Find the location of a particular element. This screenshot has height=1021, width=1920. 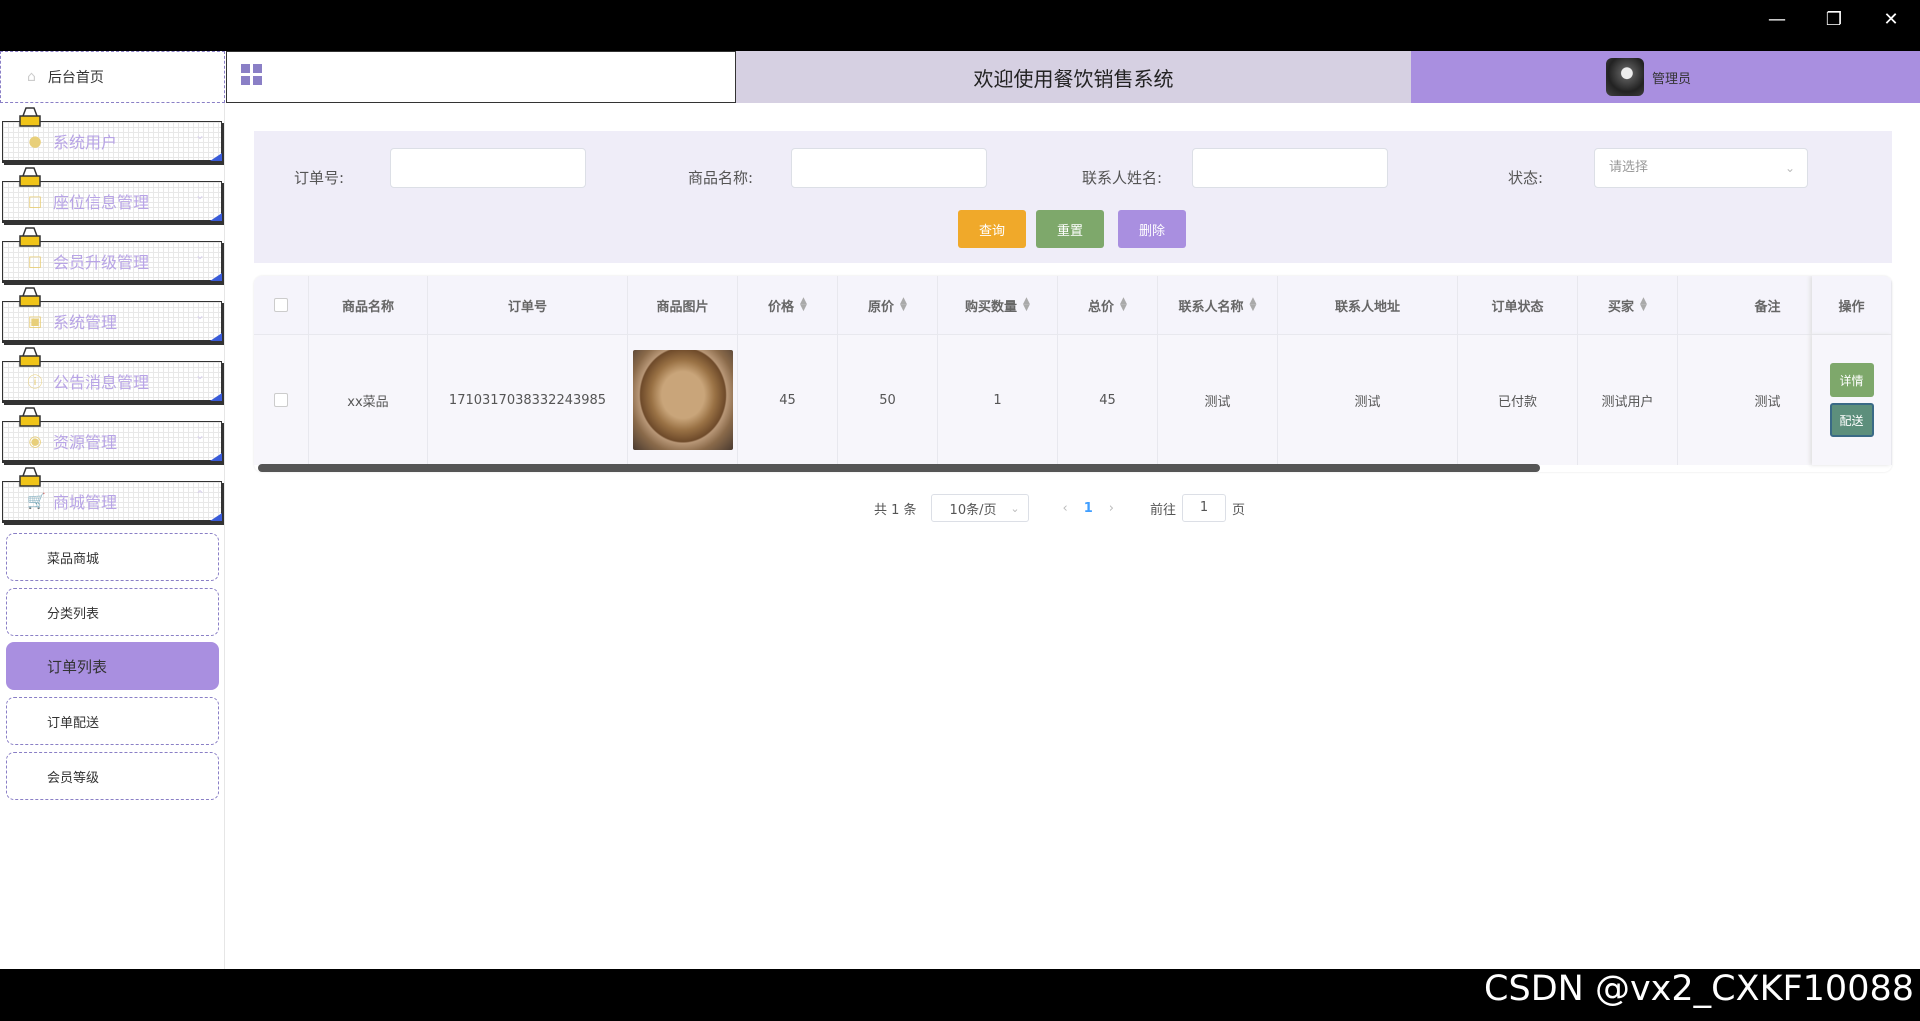

product-image is located at coordinates (682, 400).